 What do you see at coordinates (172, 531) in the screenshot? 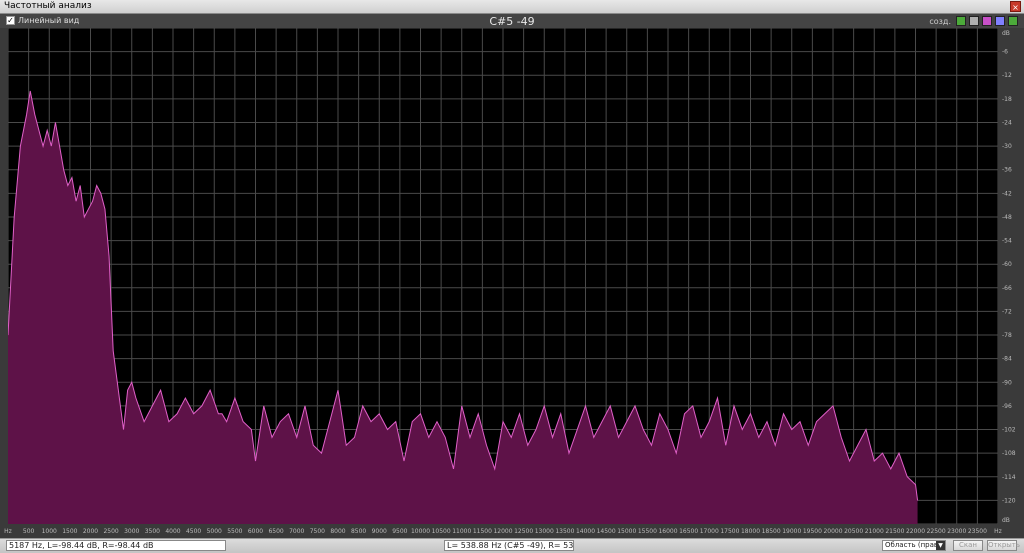
I see `x-tick-label: 4000` at bounding box center [172, 531].